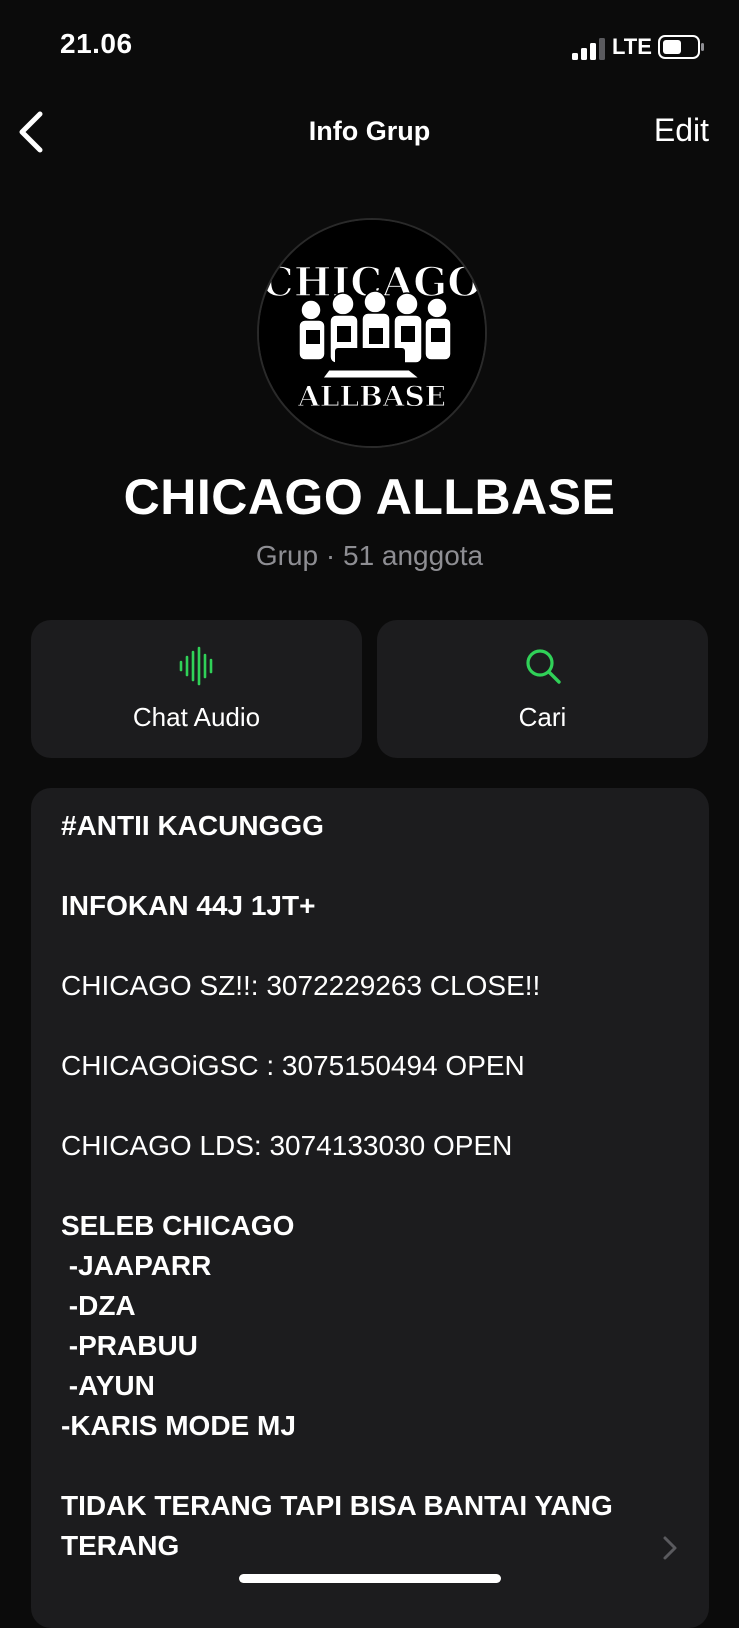  I want to click on description-line: INFOKAN 44J 1JT+, so click(188, 905).